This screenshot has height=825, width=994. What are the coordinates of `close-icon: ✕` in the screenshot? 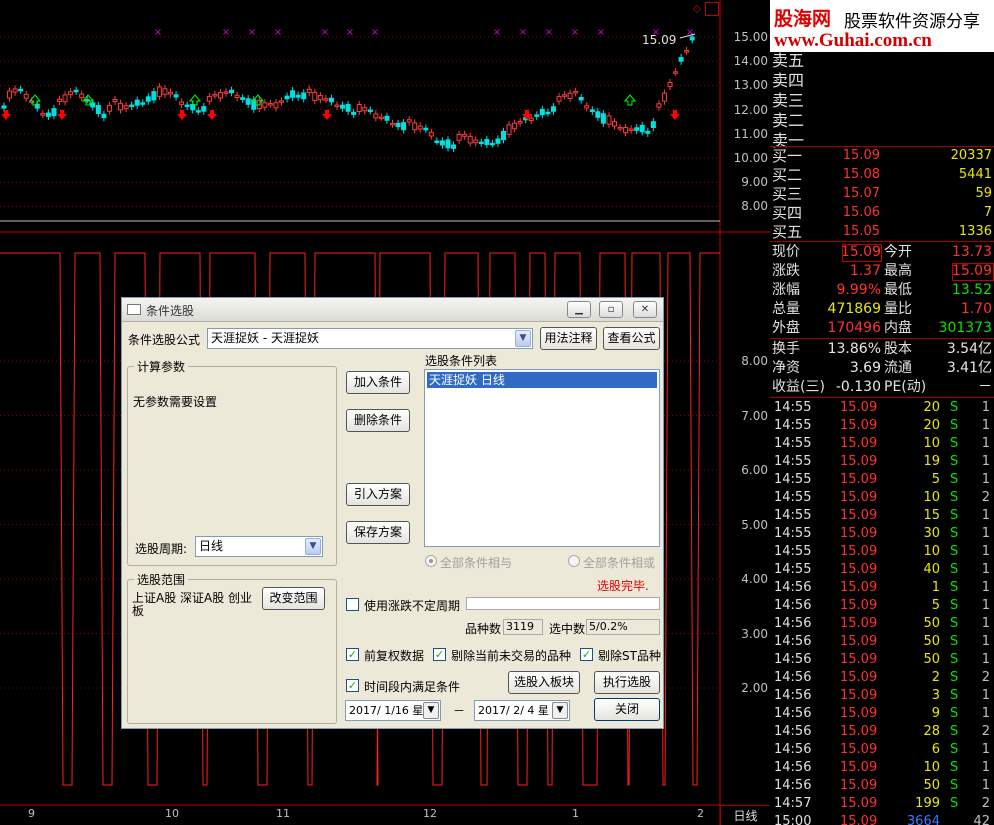 It's located at (645, 309).